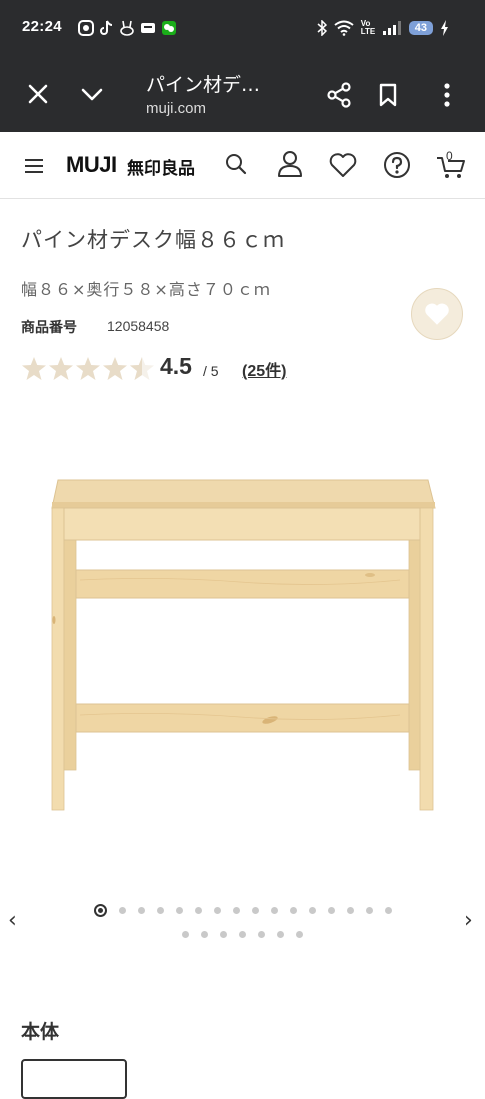 Image resolution: width=485 pixels, height=1099 pixels. Describe the element at coordinates (468, 920) in the screenshot. I see `gallery-next-arrow: ›` at that location.